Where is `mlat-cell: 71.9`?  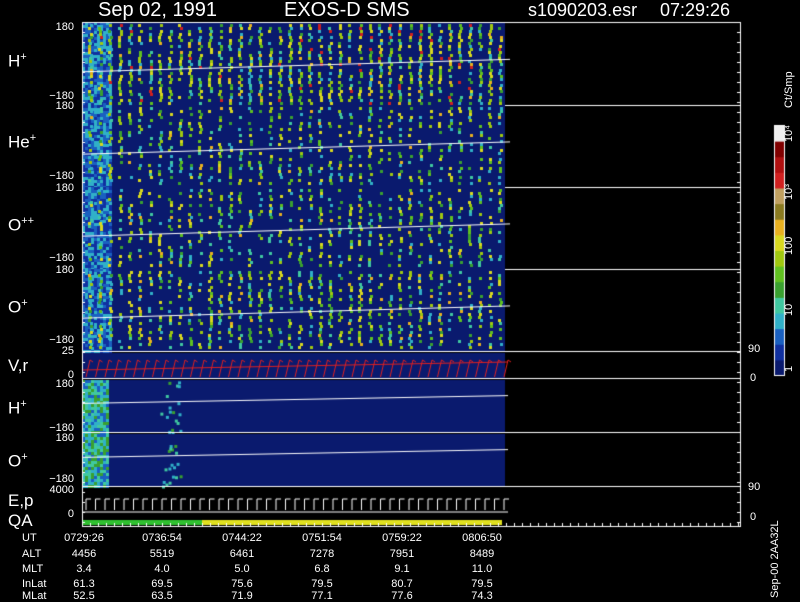 mlat-cell: 71.9 is located at coordinates (242, 596).